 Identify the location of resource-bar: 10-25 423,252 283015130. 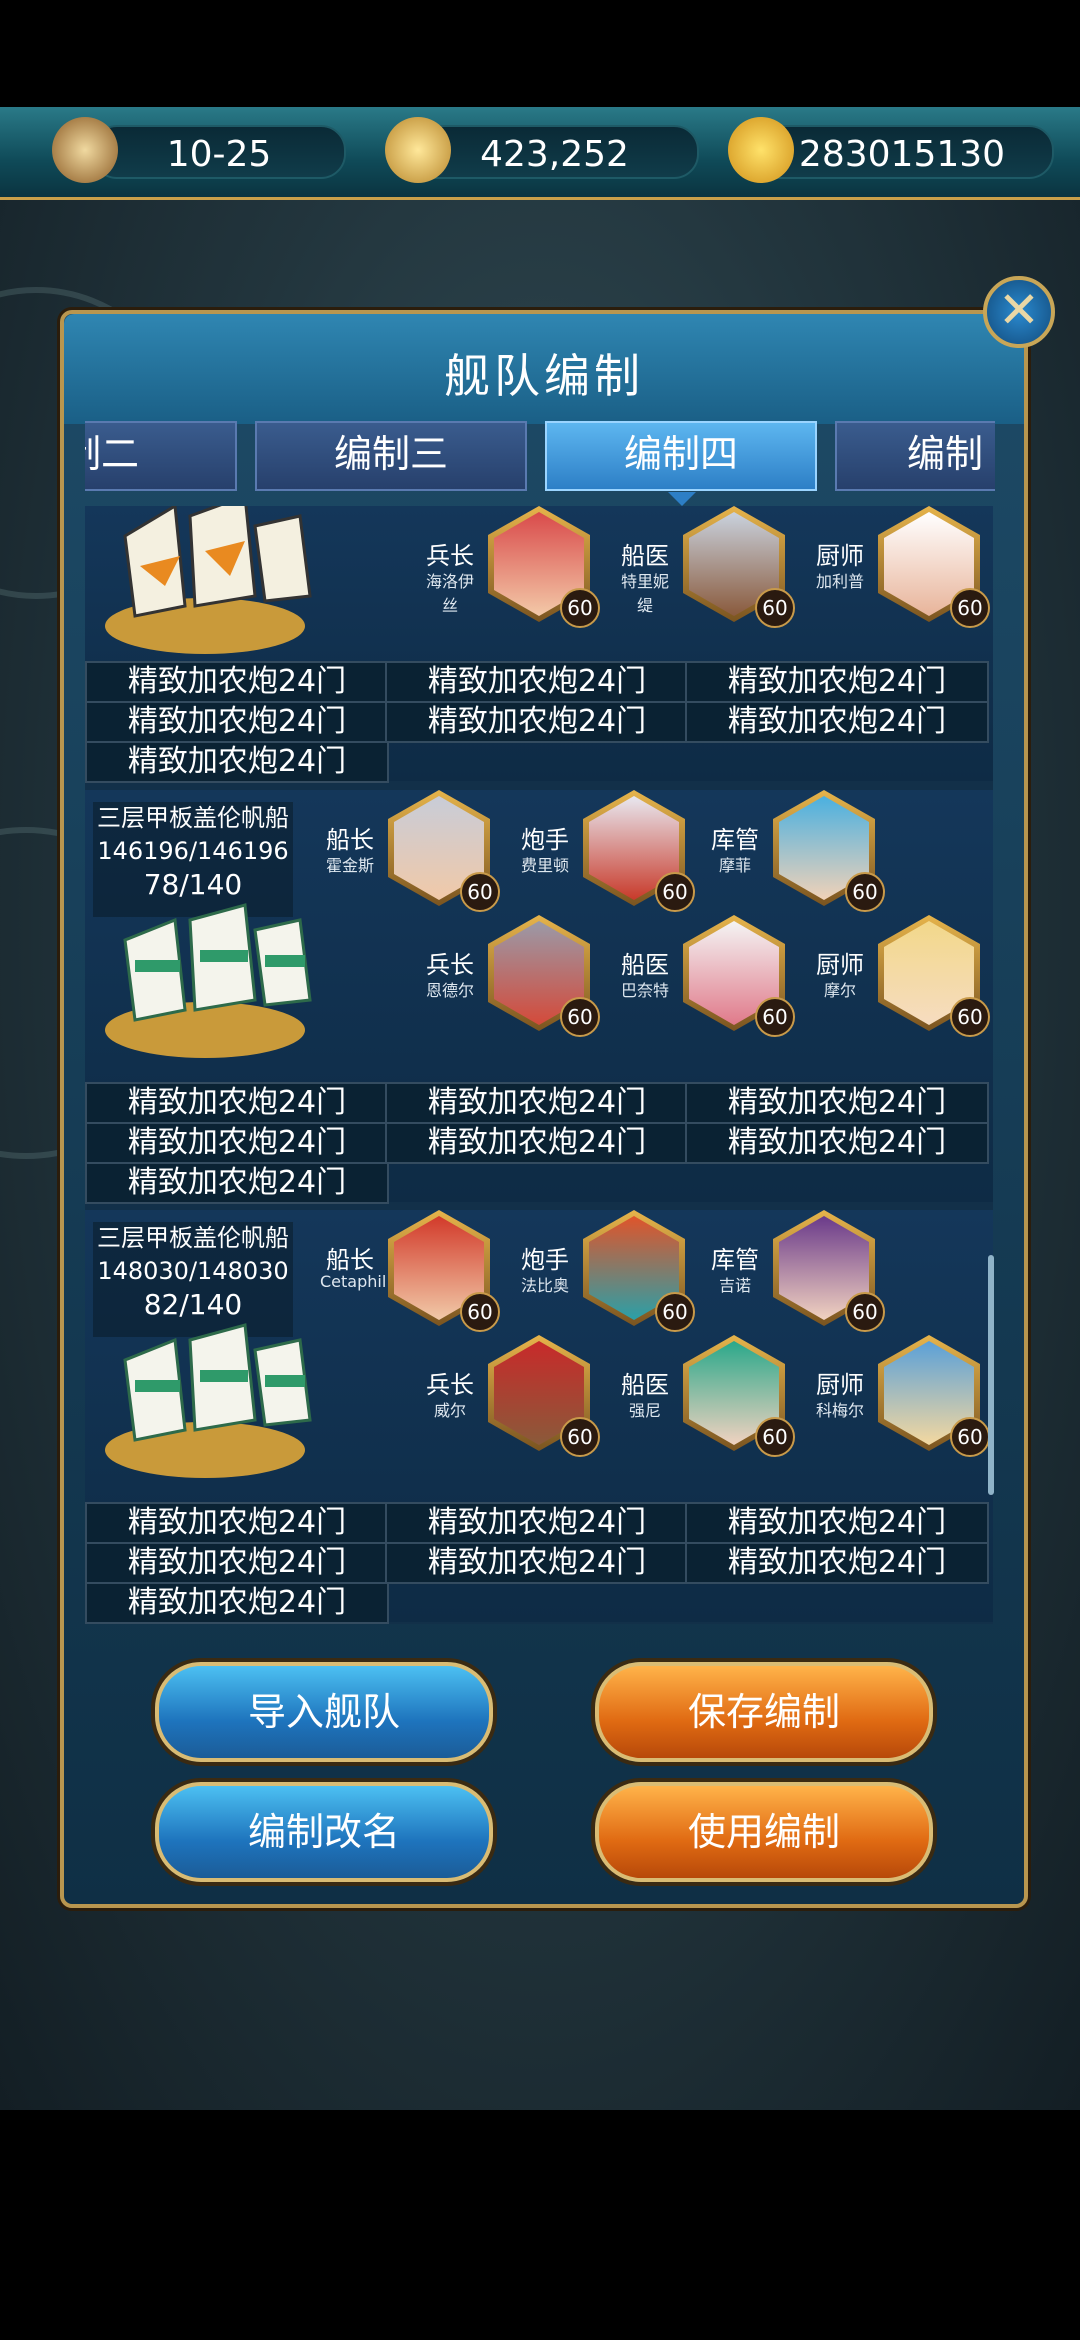
(540, 153).